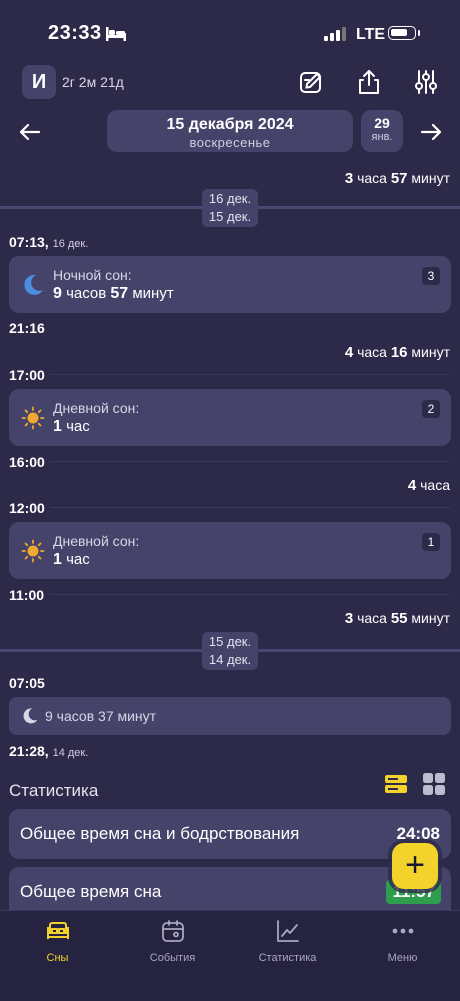 The width and height of the screenshot is (460, 1001). I want to click on child-age: 2г 2м 21д, so click(93, 82).